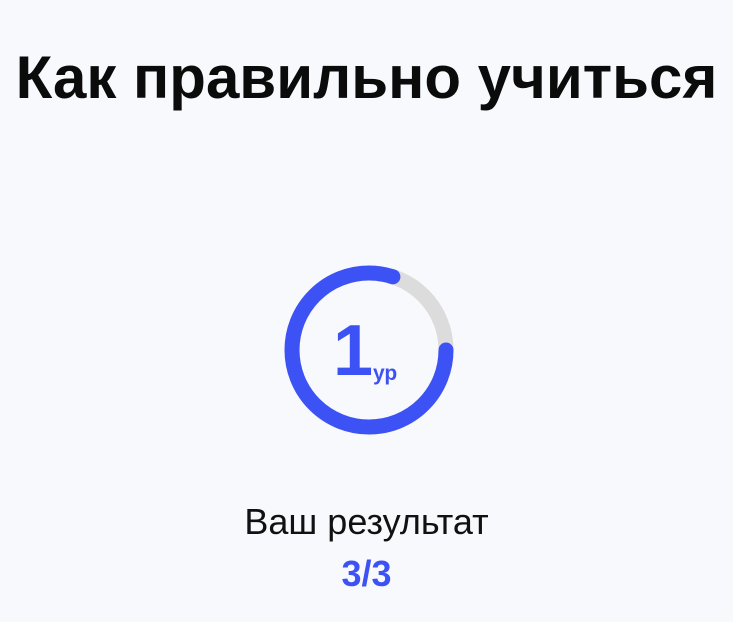  Describe the element at coordinates (366, 77) in the screenshot. I see `page-title: Как правильно учиться` at that location.